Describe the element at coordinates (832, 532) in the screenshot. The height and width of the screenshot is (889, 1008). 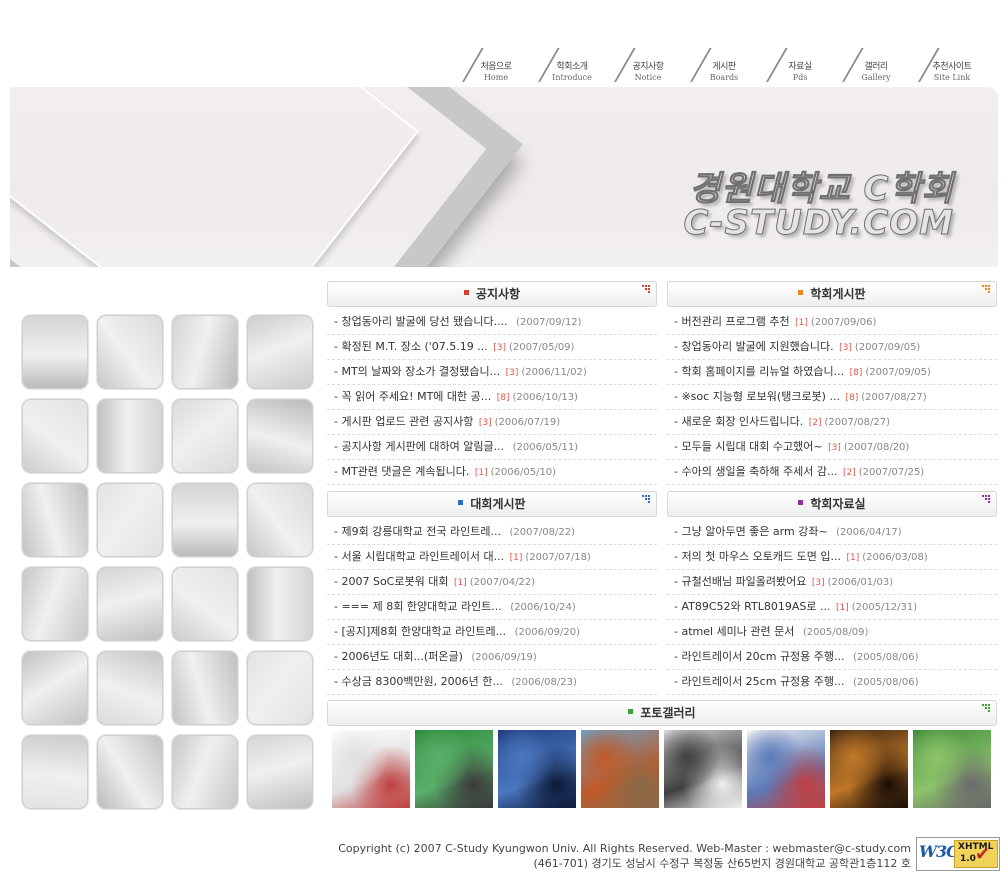
I see `post-row: - 그냥 알아두면 좋은 arm 강좌~ (2006/04/17)` at that location.